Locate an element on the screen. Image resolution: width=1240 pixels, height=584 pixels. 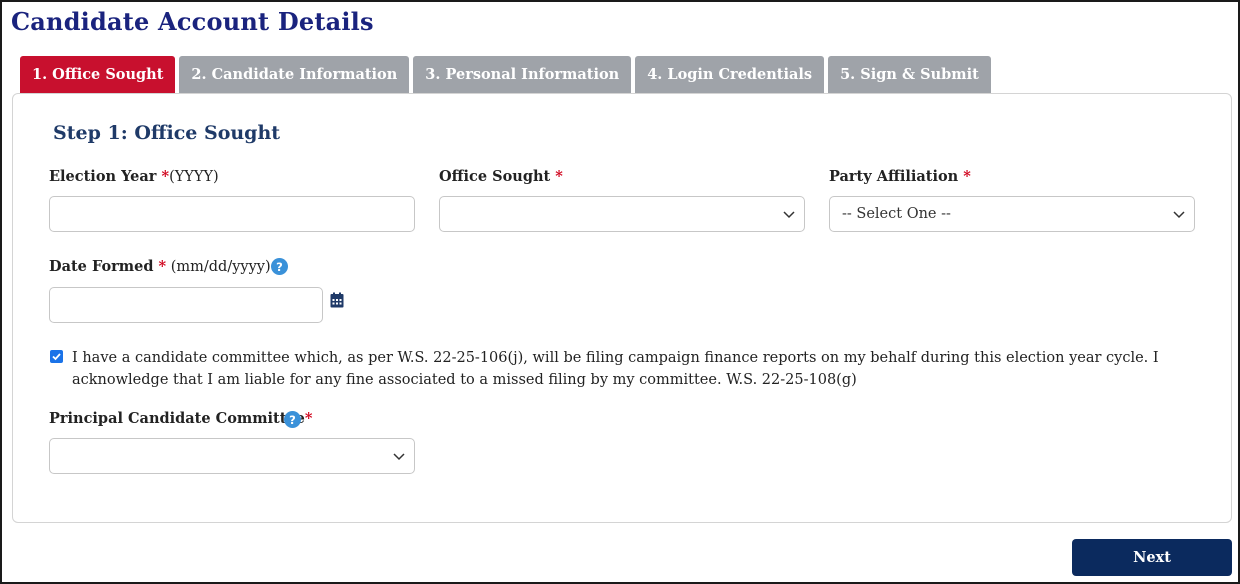
party-affiliation-label: Party Affiliation * is located at coordinates (900, 176).